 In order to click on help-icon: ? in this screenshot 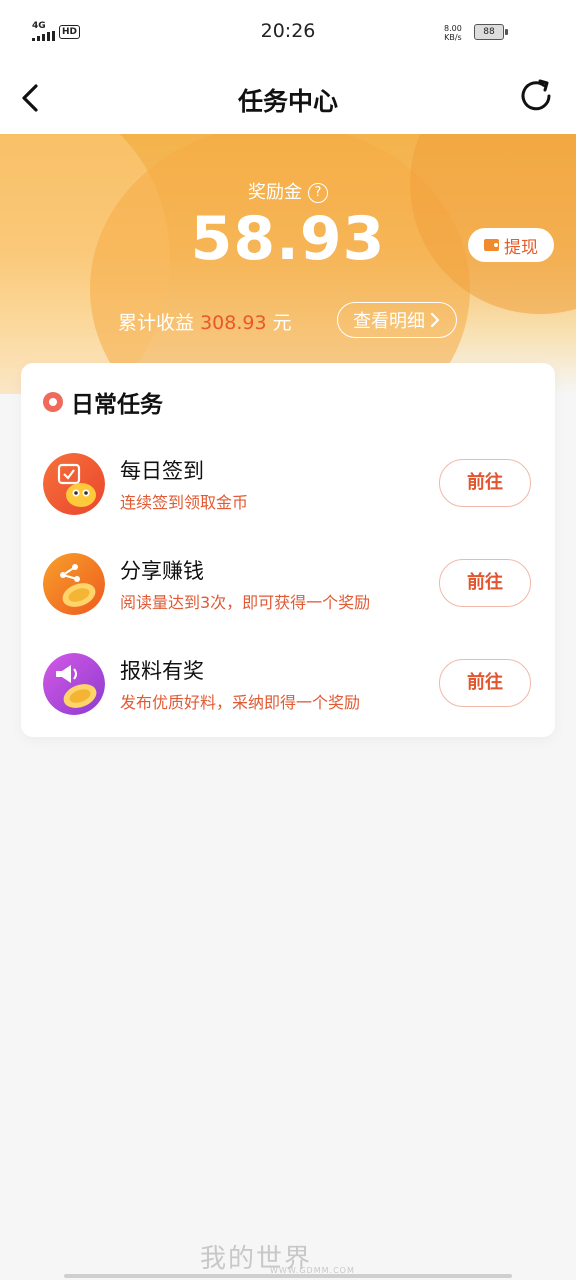, I will do `click(318, 193)`.